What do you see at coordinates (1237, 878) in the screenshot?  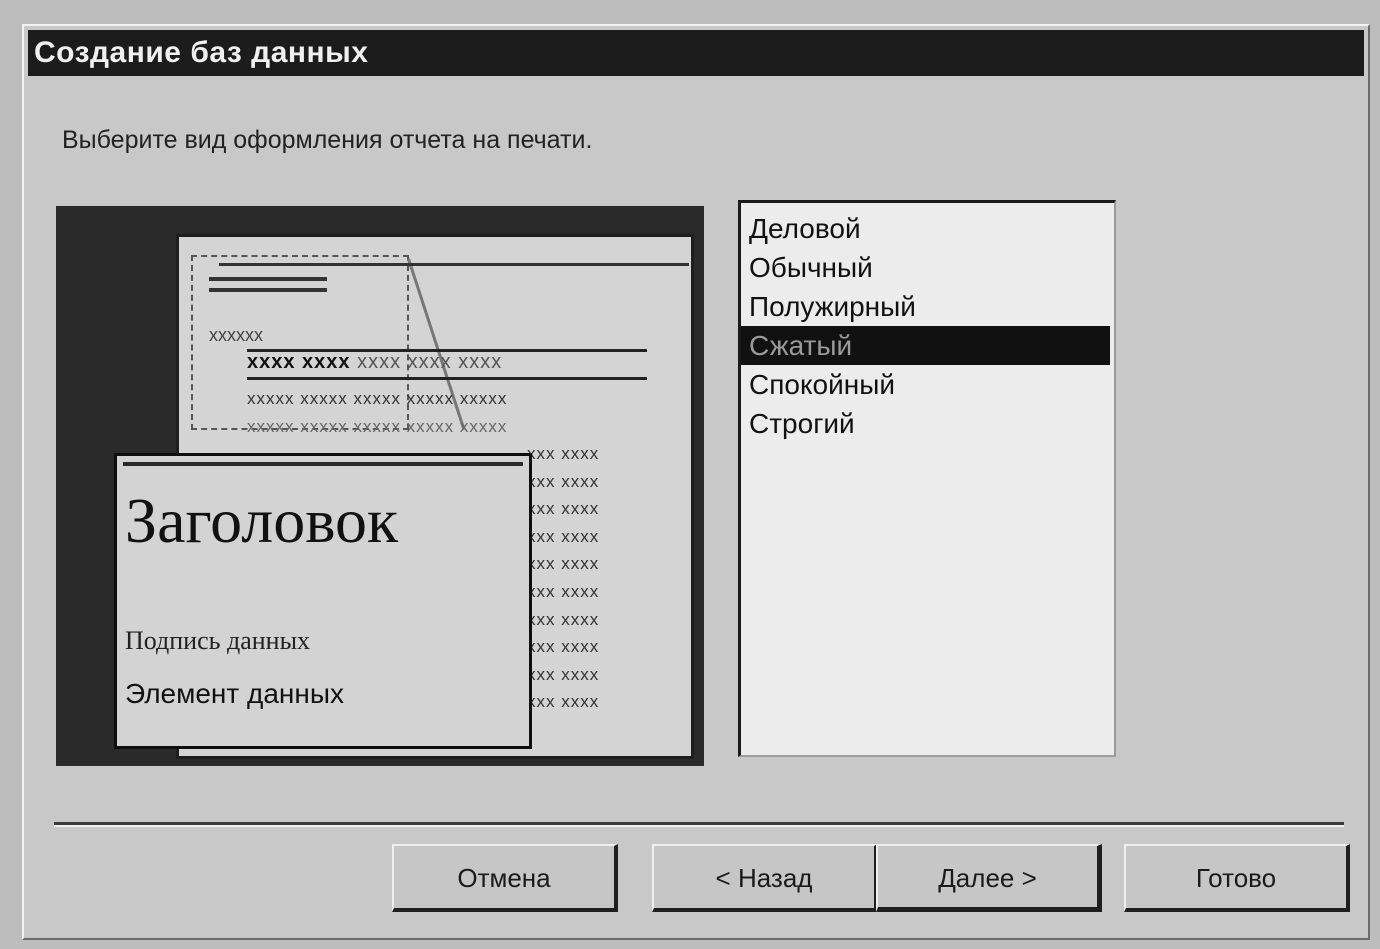 I see `finish-button: Готово` at bounding box center [1237, 878].